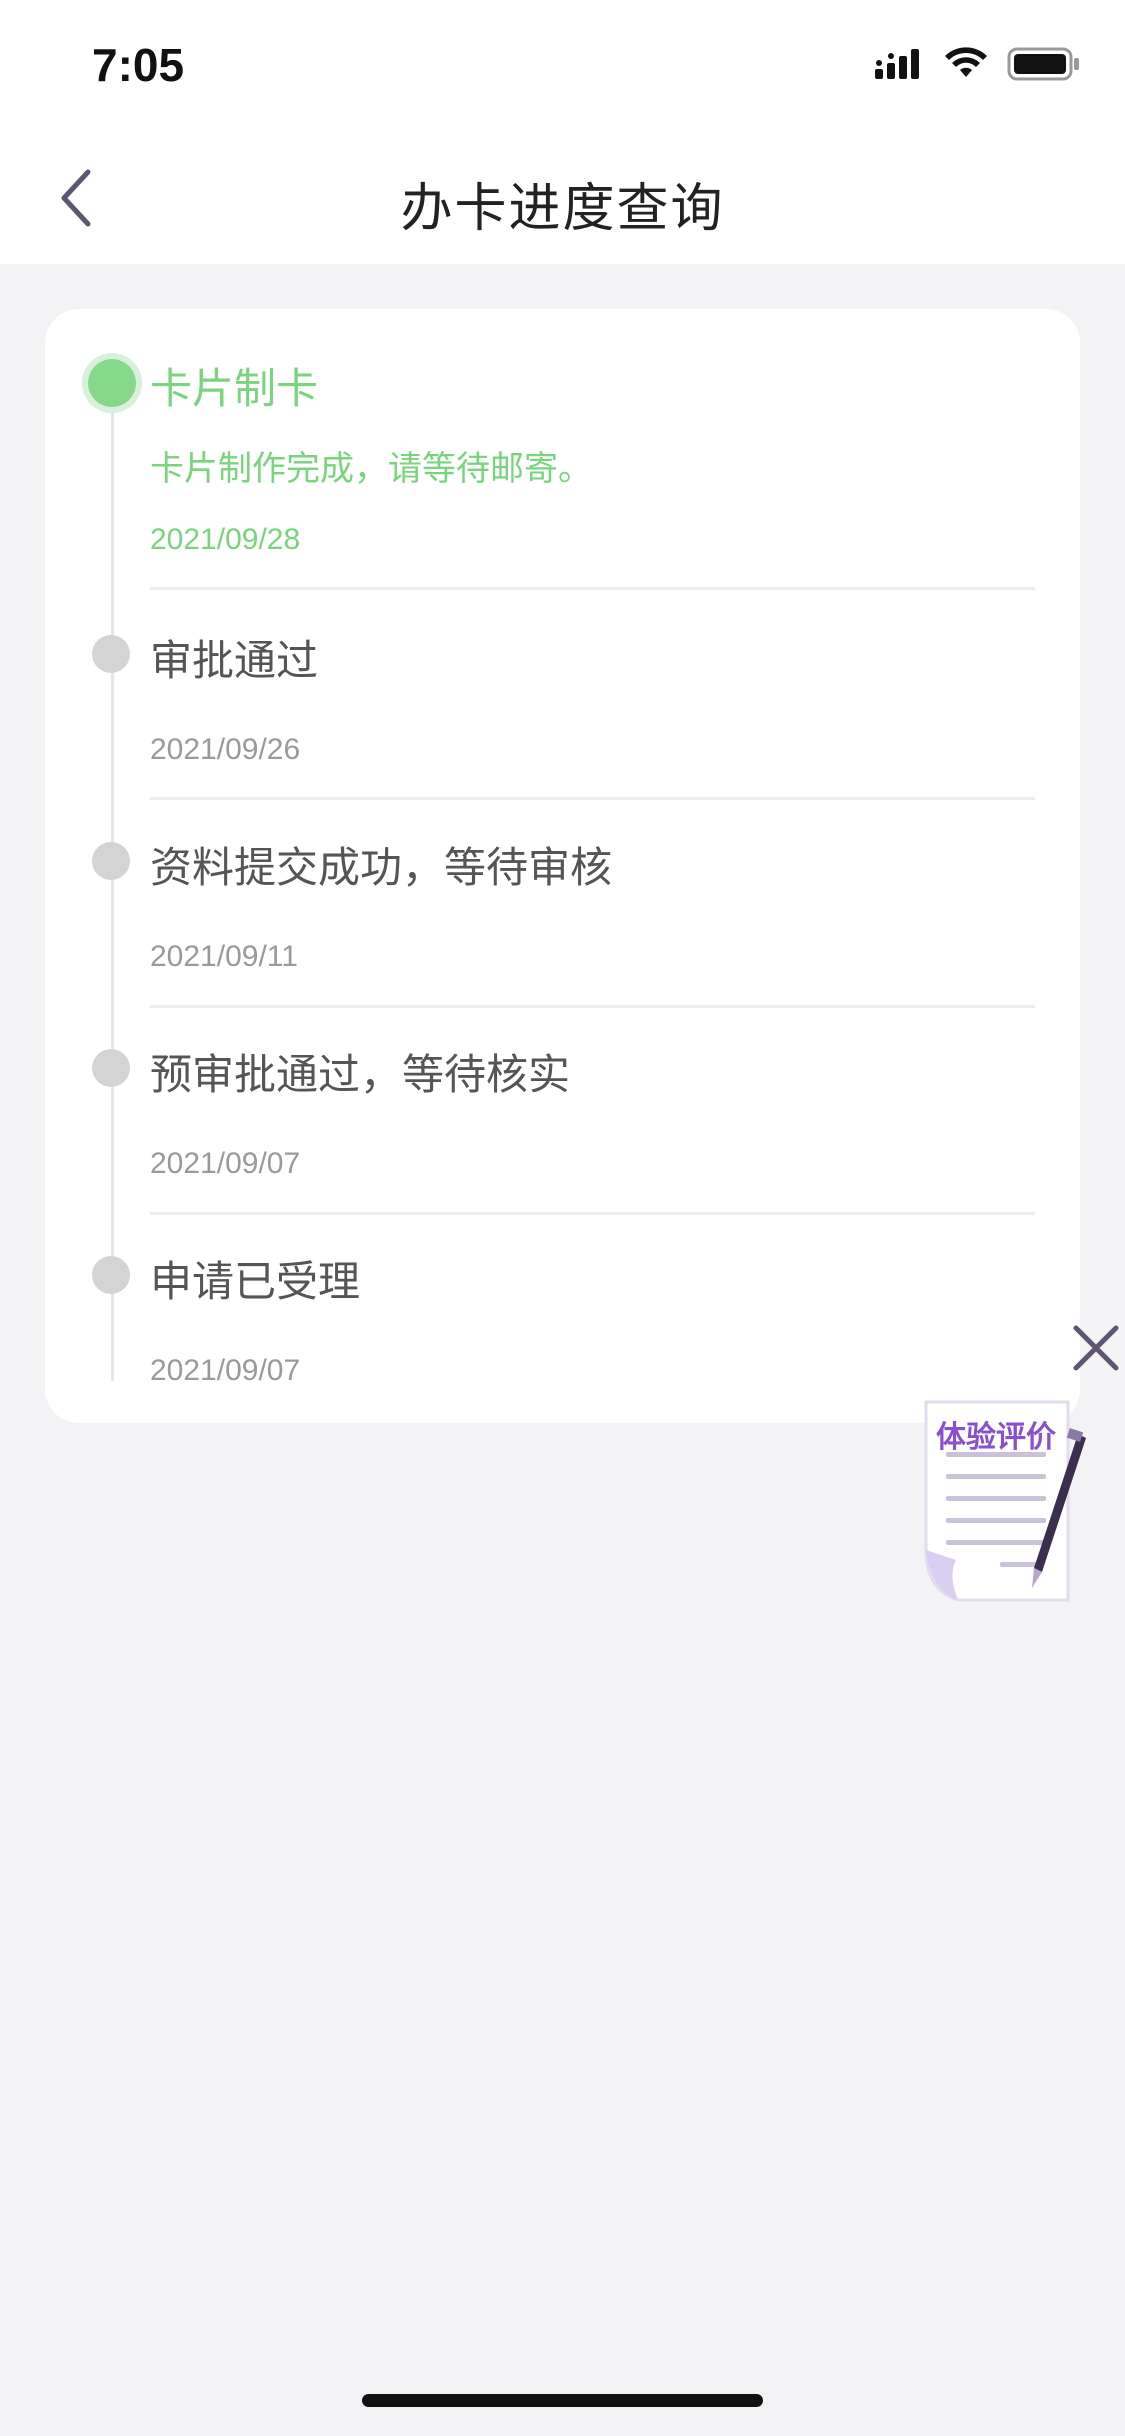  I want to click on step-date: 2021/09/26, so click(225, 749).